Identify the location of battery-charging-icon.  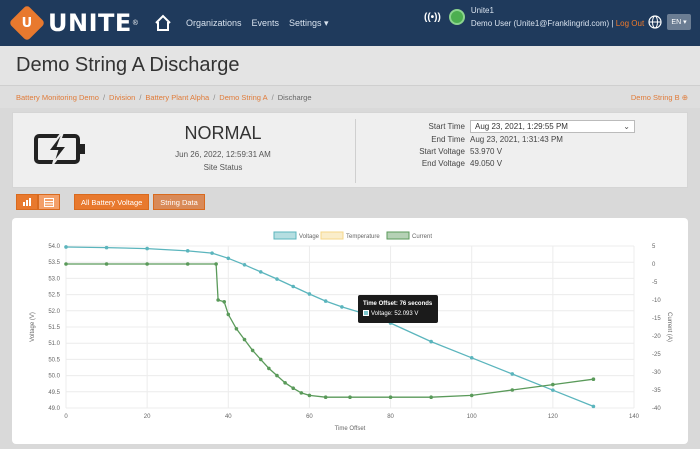
(59, 149).